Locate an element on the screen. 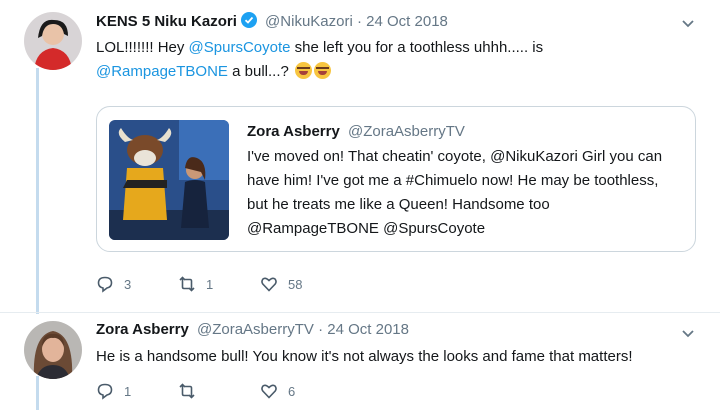 Image resolution: width=720 pixels, height=410 pixels. user-handle: @NikuKazori is located at coordinates (309, 21).